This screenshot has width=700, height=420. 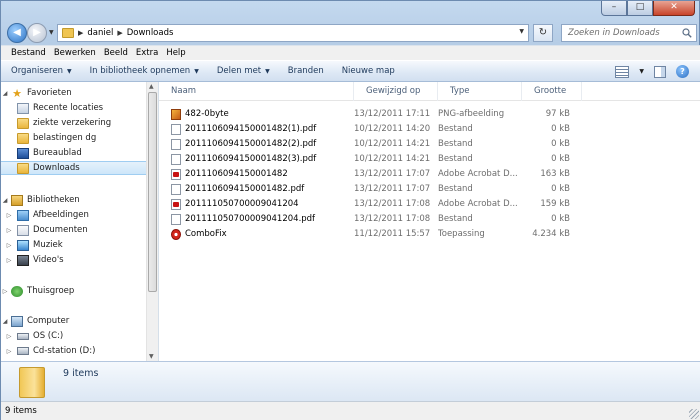 What do you see at coordinates (116, 53) in the screenshot?
I see `menu-beeld: Beeld` at bounding box center [116, 53].